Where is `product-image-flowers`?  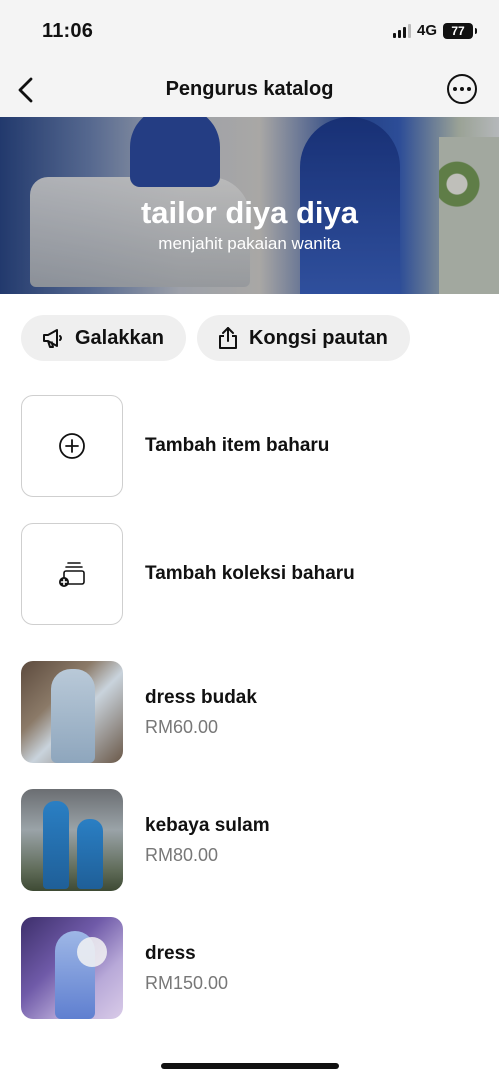
product-image-flowers is located at coordinates (92, 952).